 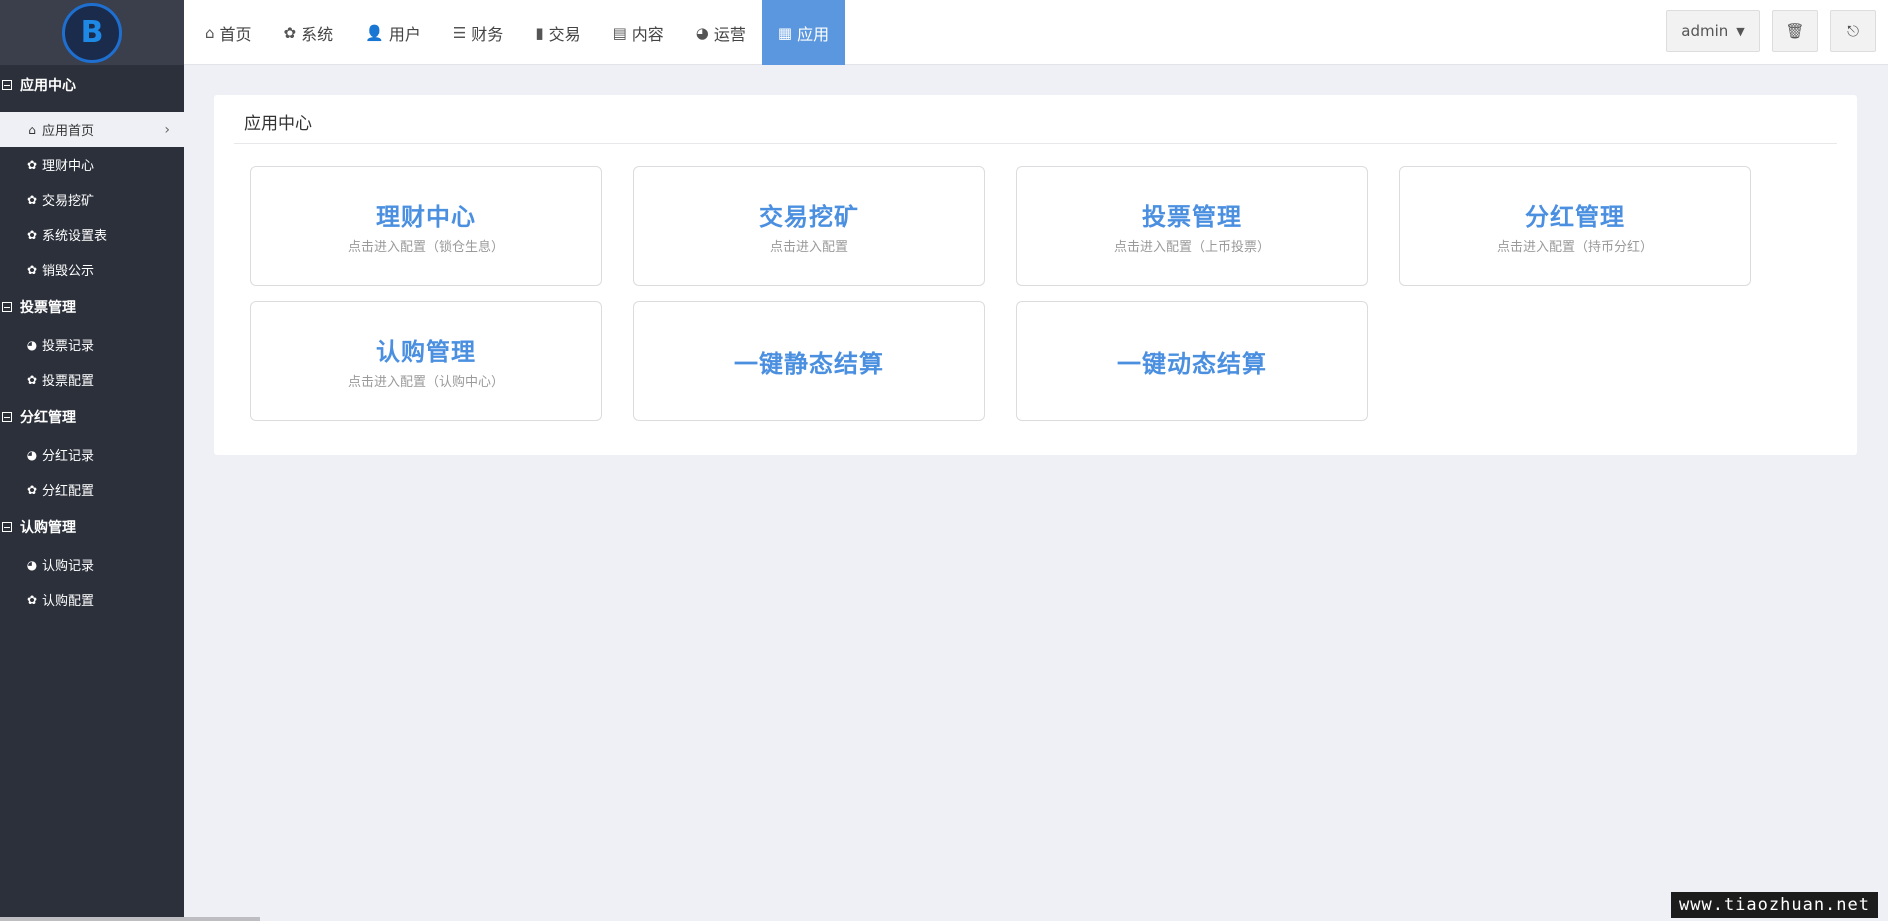 I want to click on card-vote-management: 投票管理 点击进入配置（上币投票）, so click(x=1192, y=226).